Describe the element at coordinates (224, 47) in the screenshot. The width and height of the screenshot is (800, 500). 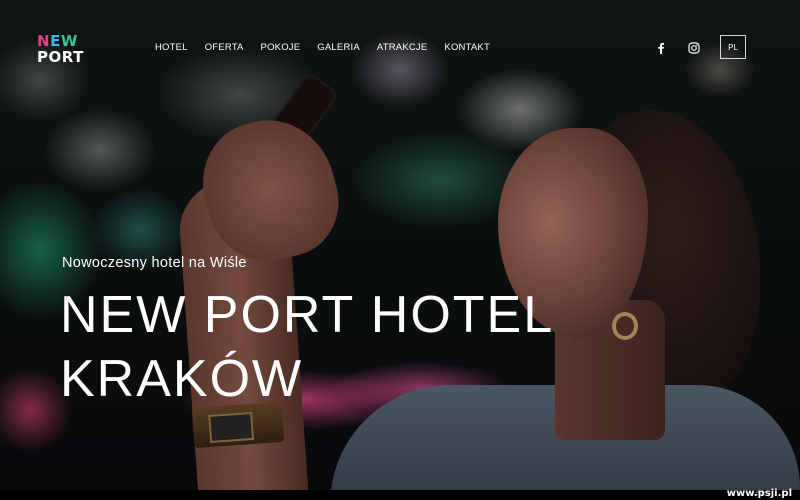
I see `nav-item-oferta: OFERTA` at that location.